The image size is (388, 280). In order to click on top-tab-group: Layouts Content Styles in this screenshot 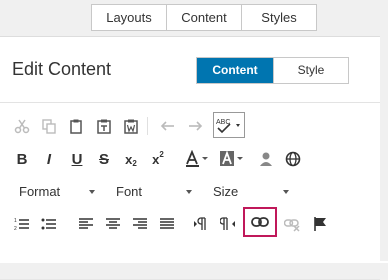, I will do `click(204, 17)`.